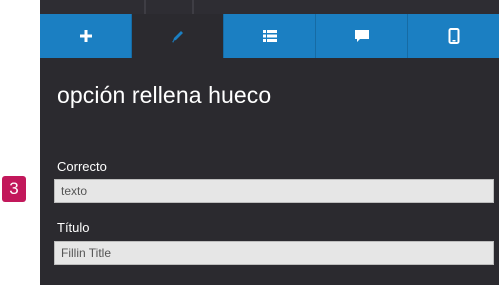 Image resolution: width=499 pixels, height=285 pixels. I want to click on tab-comments, so click(362, 36).